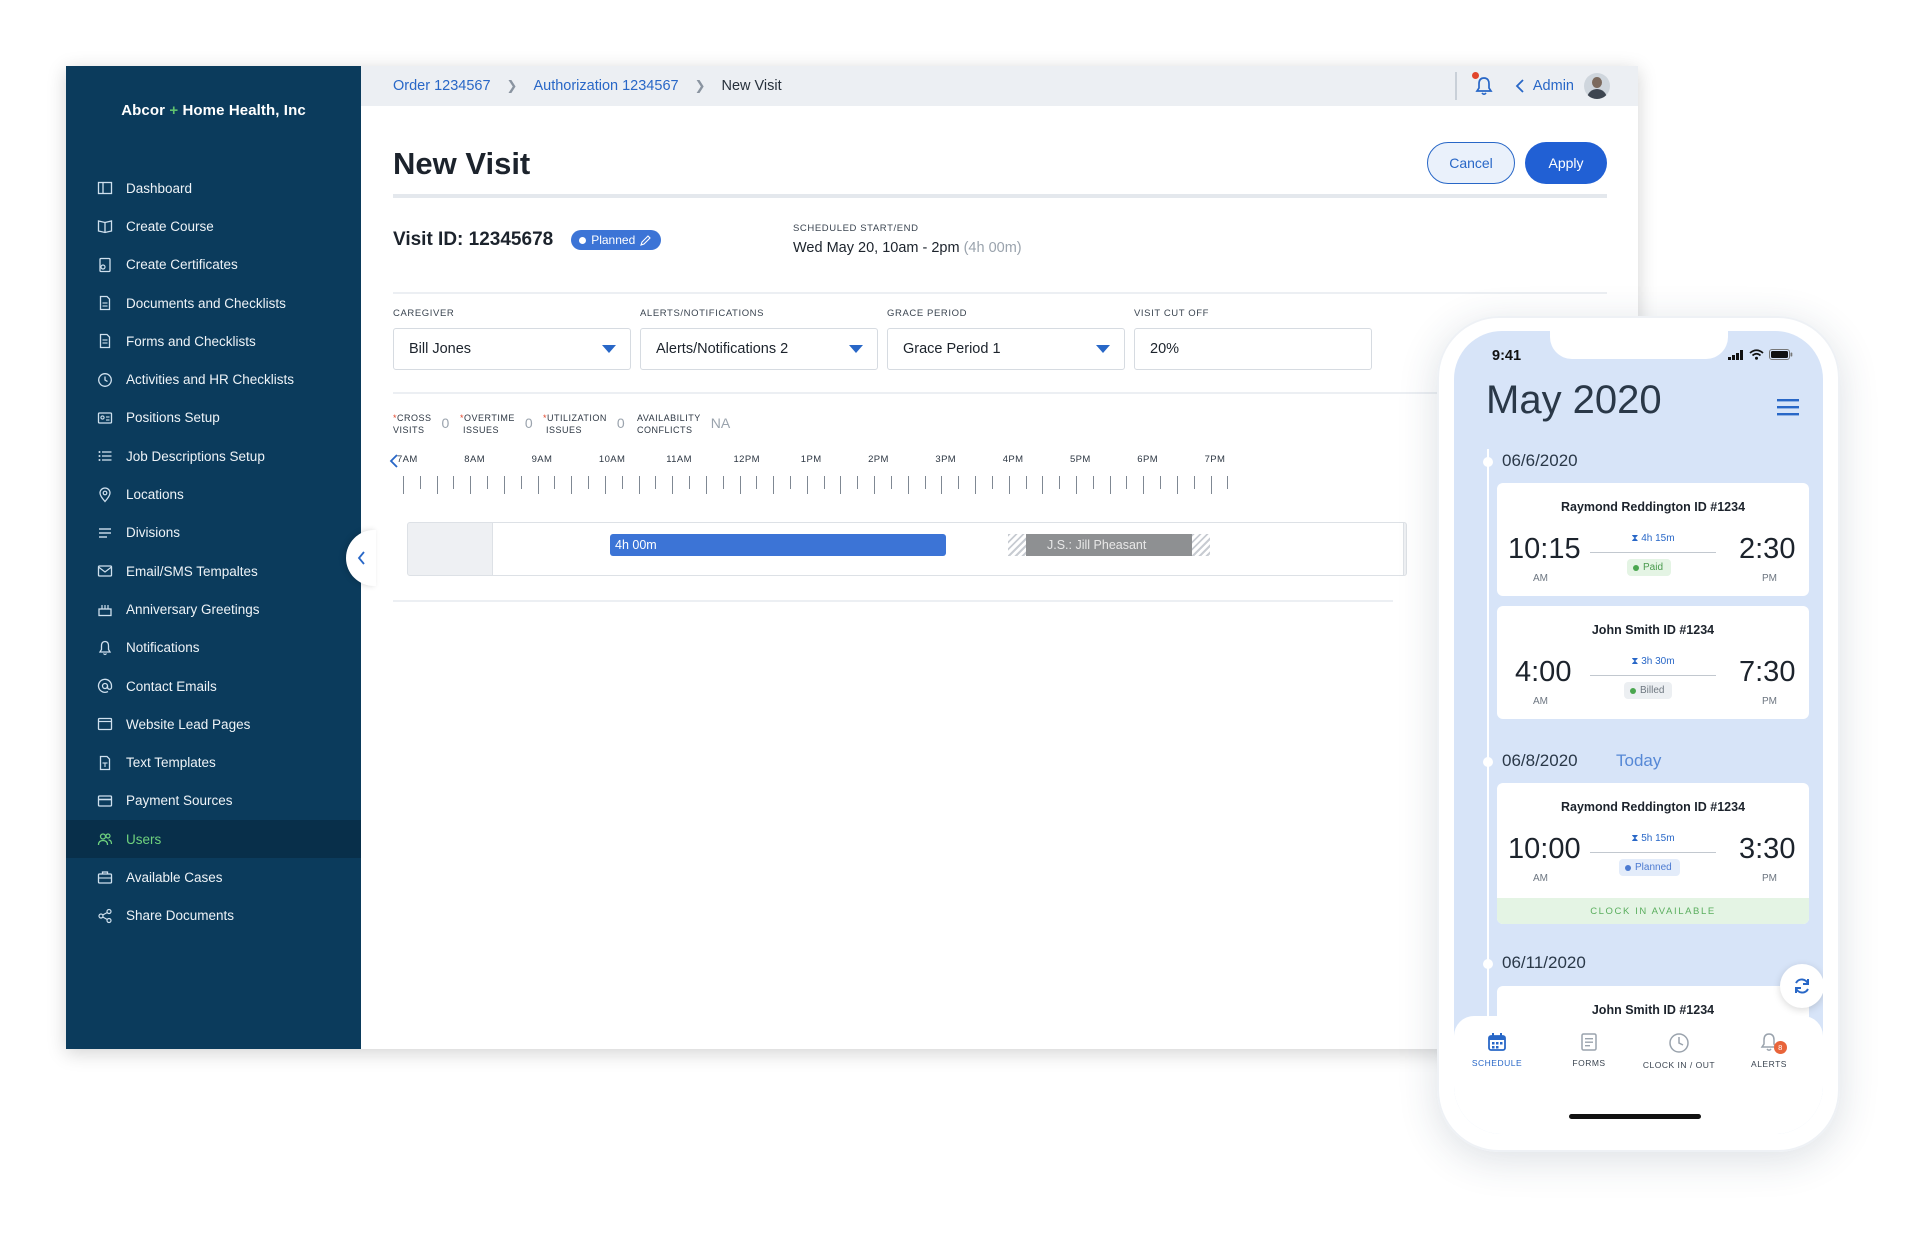 The width and height of the screenshot is (1920, 1239). What do you see at coordinates (442, 86) in the screenshot?
I see `breadcrumb-order: Order 1234567` at bounding box center [442, 86].